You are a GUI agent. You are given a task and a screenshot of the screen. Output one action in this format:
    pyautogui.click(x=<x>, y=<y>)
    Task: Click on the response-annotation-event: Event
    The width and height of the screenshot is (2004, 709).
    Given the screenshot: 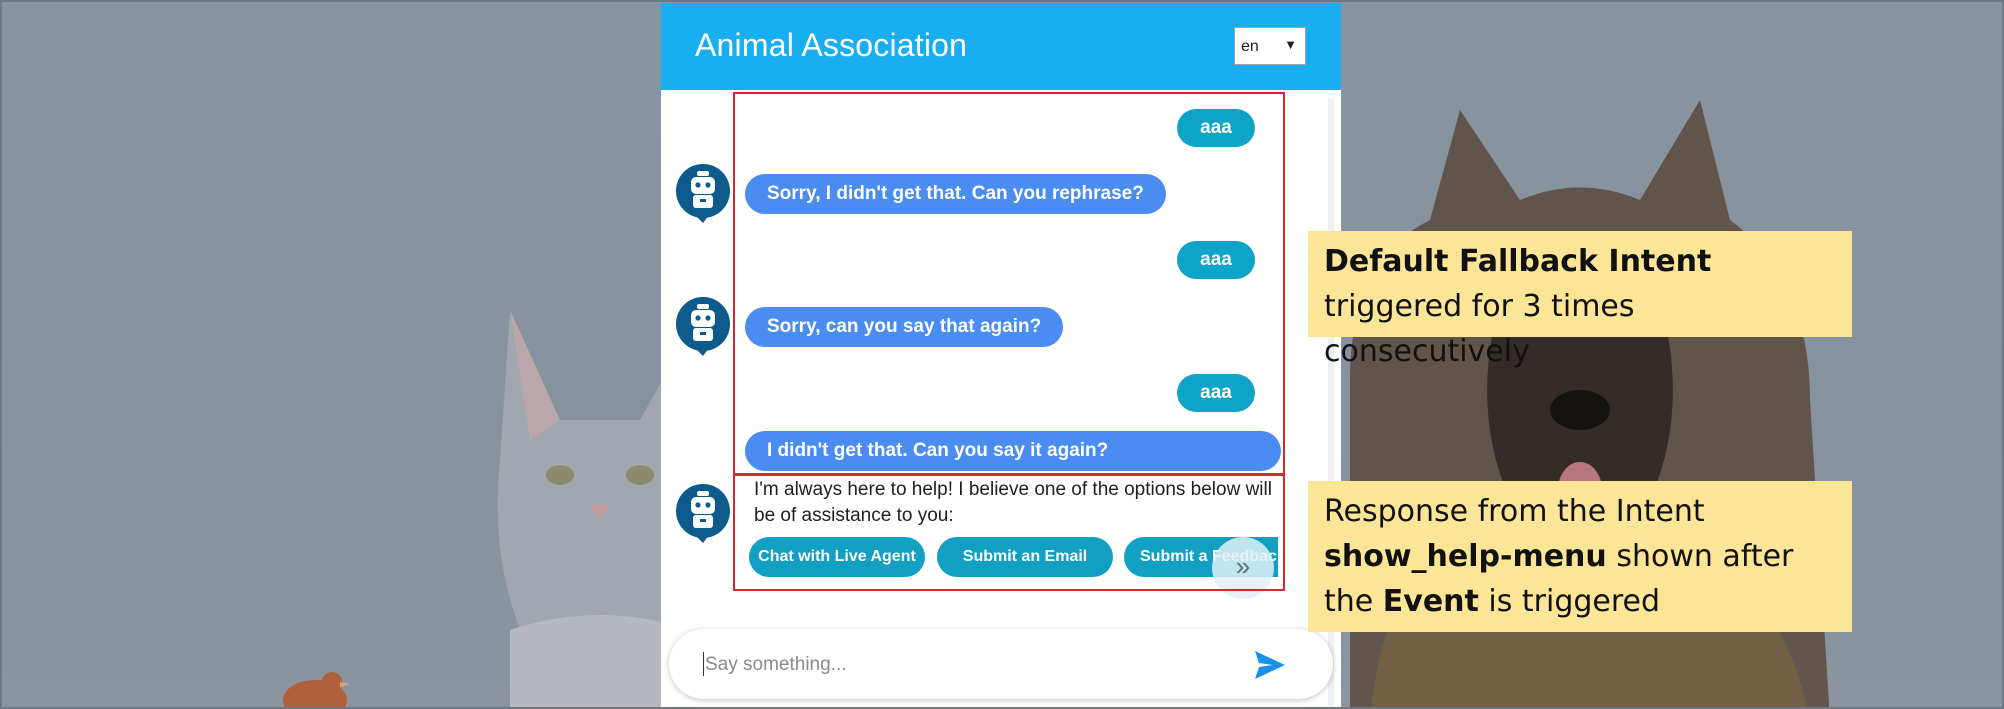 What is the action you would take?
    pyautogui.click(x=1430, y=601)
    